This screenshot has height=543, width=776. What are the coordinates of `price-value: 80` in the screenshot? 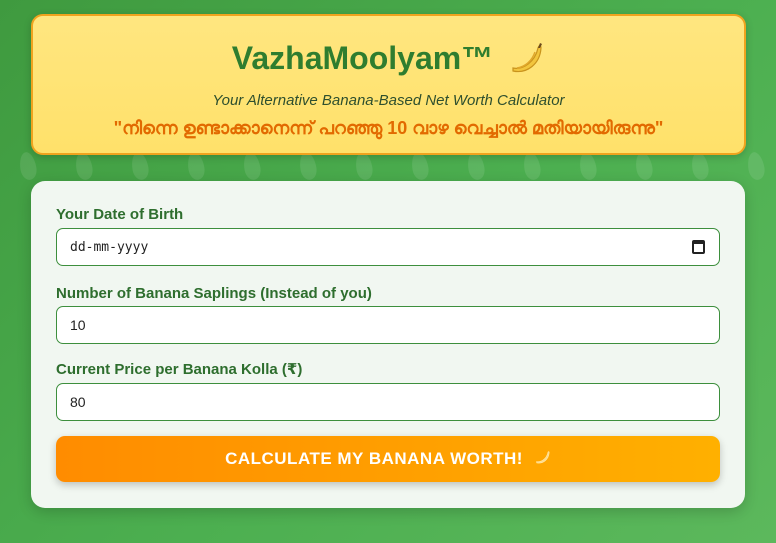 It's located at (78, 402).